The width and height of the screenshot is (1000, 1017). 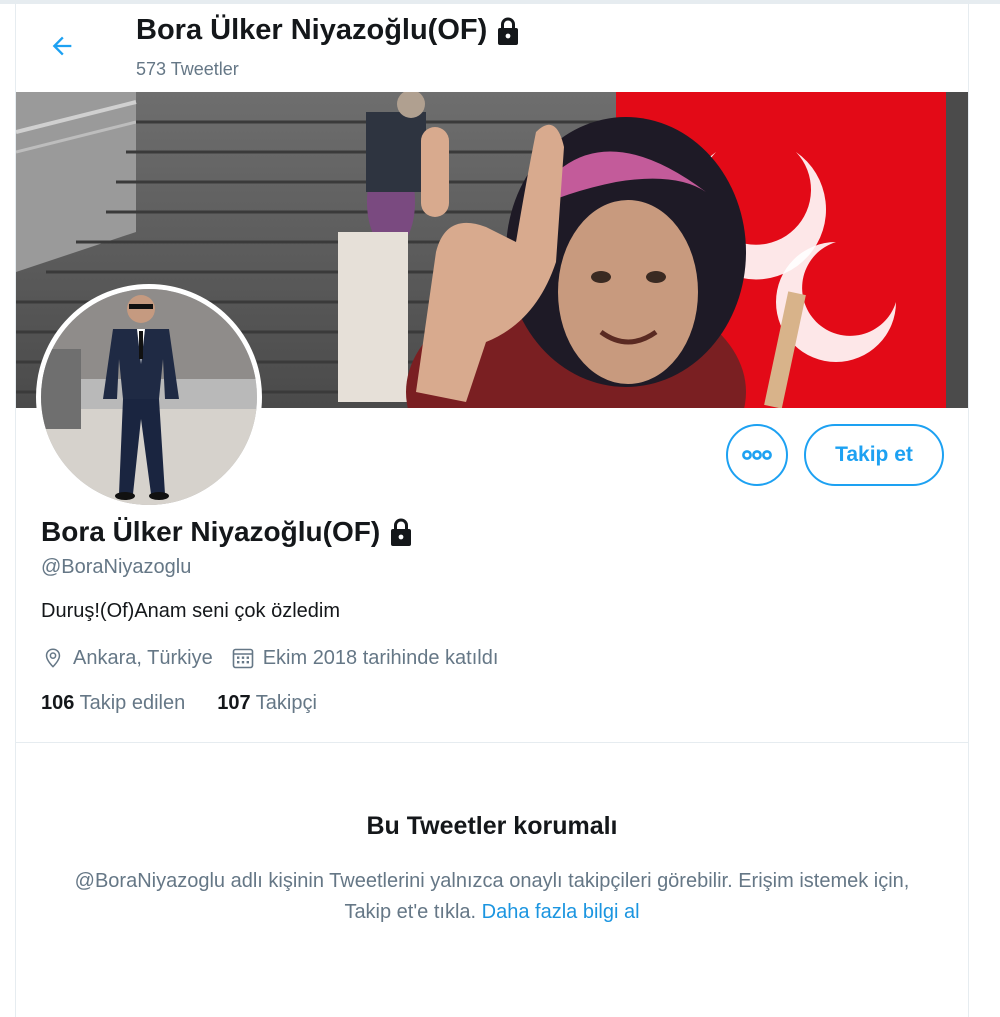 What do you see at coordinates (492, 742) in the screenshot?
I see `divider` at bounding box center [492, 742].